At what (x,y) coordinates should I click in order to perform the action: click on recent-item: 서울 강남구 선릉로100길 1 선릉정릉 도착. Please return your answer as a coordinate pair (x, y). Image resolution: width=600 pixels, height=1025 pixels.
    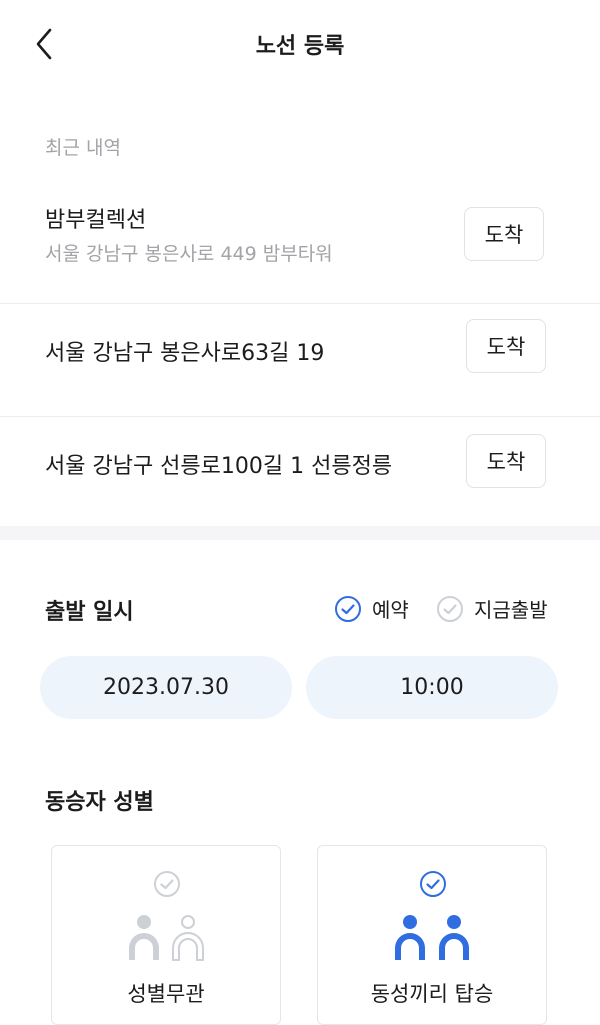
    Looking at the image, I should click on (300, 471).